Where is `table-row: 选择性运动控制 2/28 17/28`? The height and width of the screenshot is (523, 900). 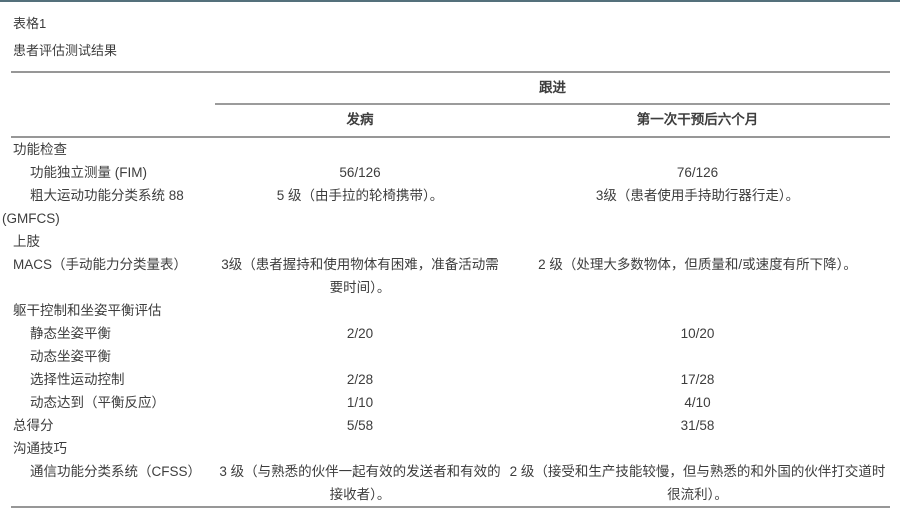 table-row: 选择性运动控制 2/28 17/28 is located at coordinates (446, 379).